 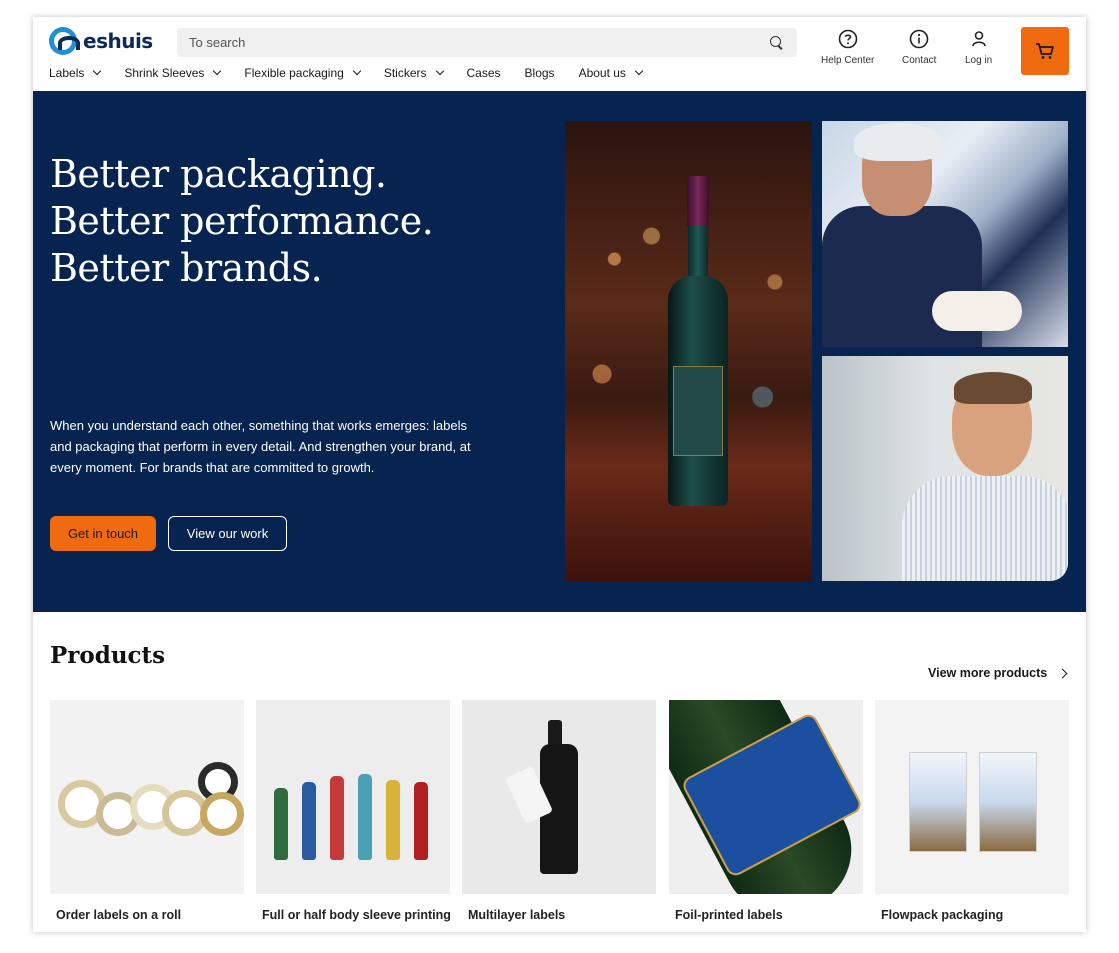 I want to click on nav-item-label: About us, so click(x=602, y=73).